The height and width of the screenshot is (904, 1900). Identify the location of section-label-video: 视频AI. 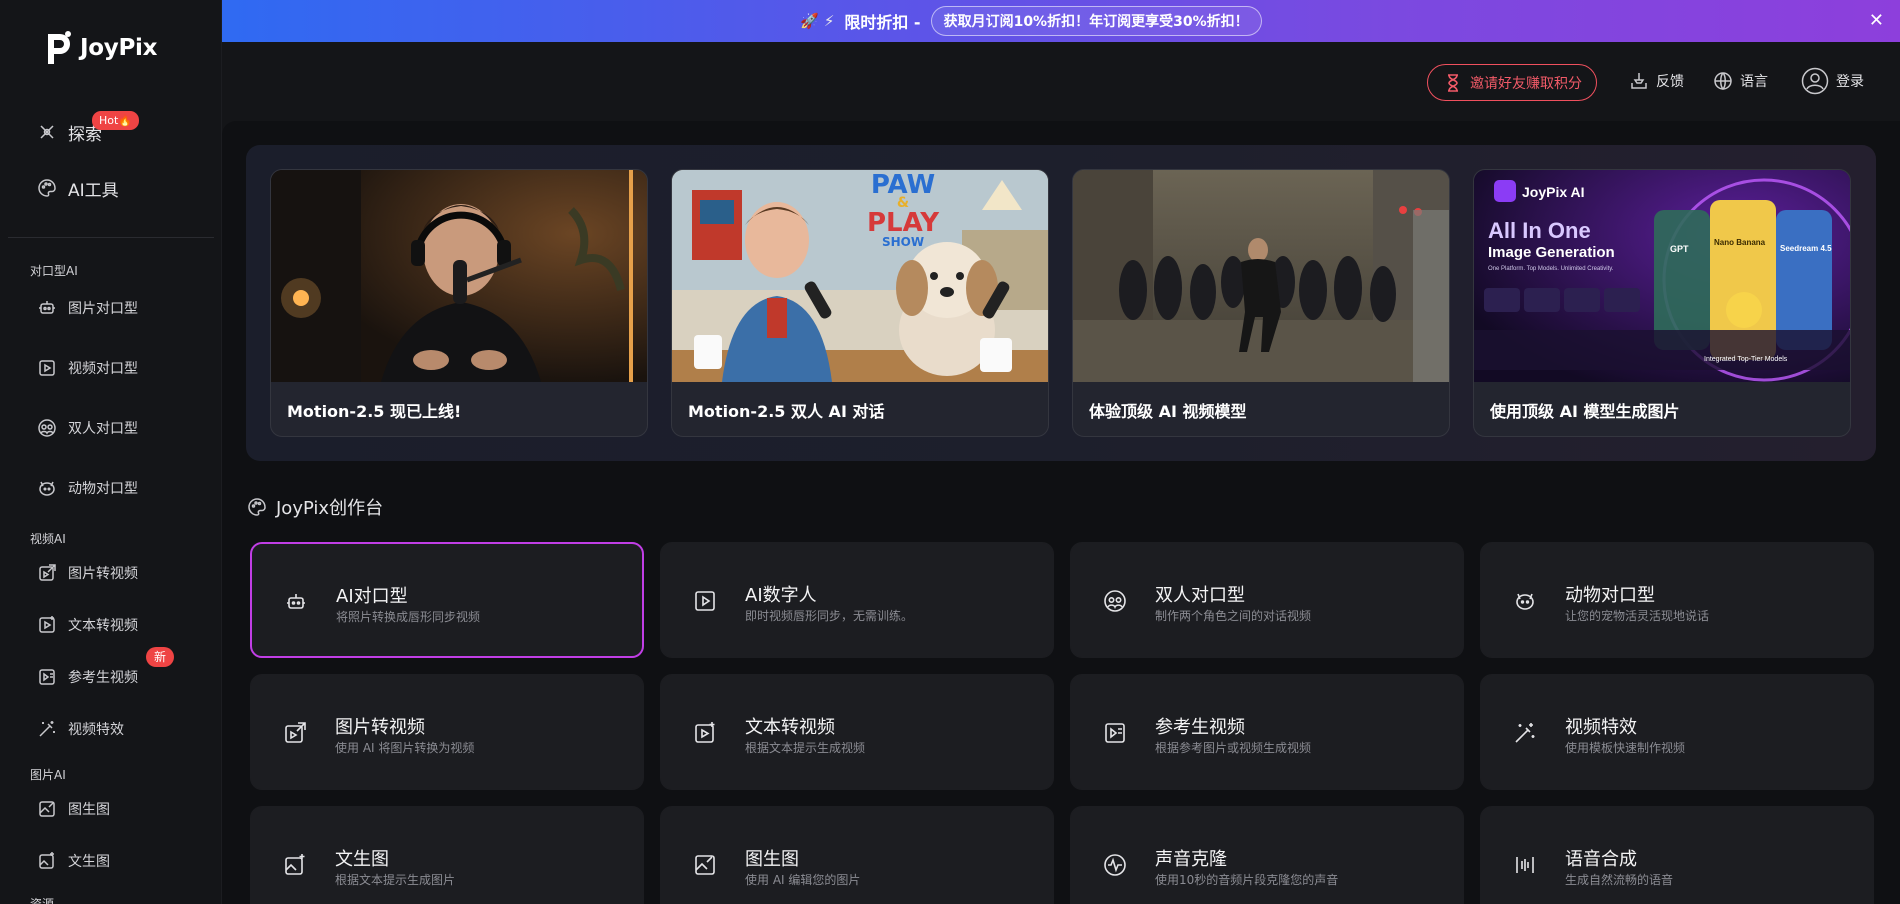
(48, 539).